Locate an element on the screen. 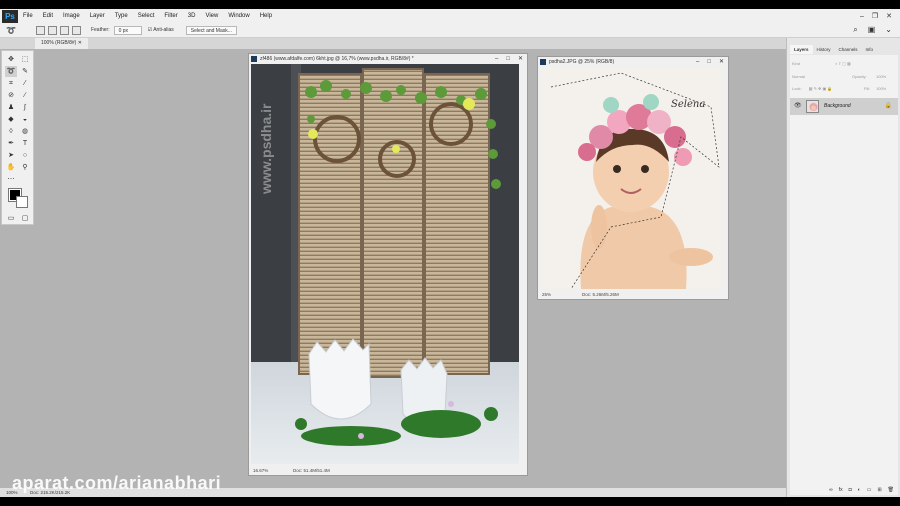 This screenshot has width=900, height=506. antialias-checkbox: ☑ Anti-alias is located at coordinates (161, 30).